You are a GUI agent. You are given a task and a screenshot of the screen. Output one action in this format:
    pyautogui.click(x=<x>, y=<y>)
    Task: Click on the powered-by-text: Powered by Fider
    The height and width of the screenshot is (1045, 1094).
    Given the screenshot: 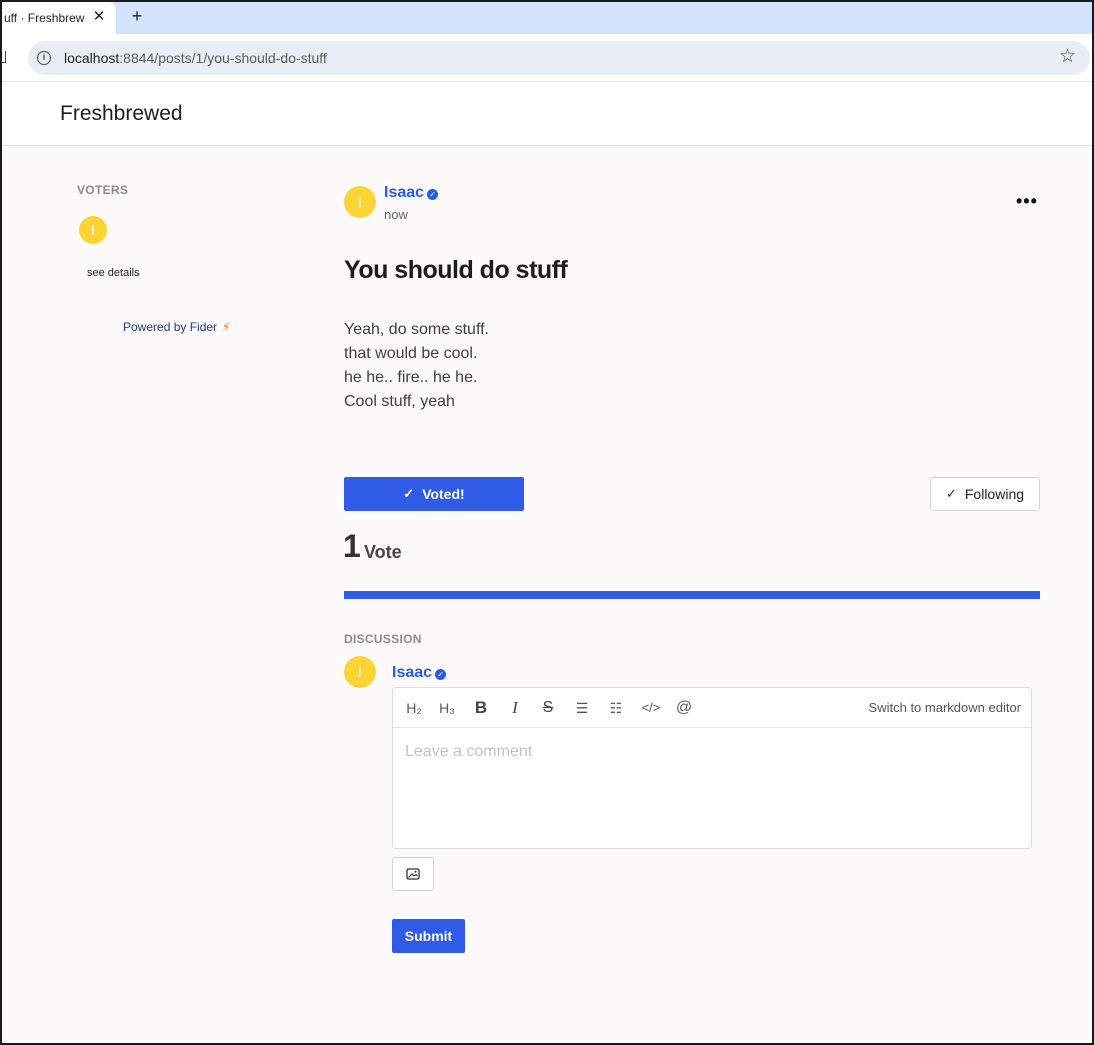 What is the action you would take?
    pyautogui.click(x=170, y=327)
    